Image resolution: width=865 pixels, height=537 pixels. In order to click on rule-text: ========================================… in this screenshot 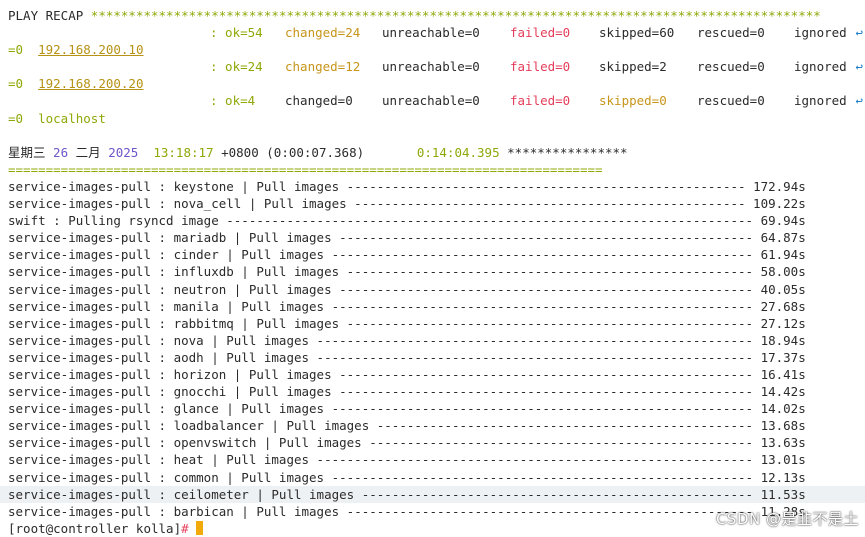, I will do `click(305, 169)`.